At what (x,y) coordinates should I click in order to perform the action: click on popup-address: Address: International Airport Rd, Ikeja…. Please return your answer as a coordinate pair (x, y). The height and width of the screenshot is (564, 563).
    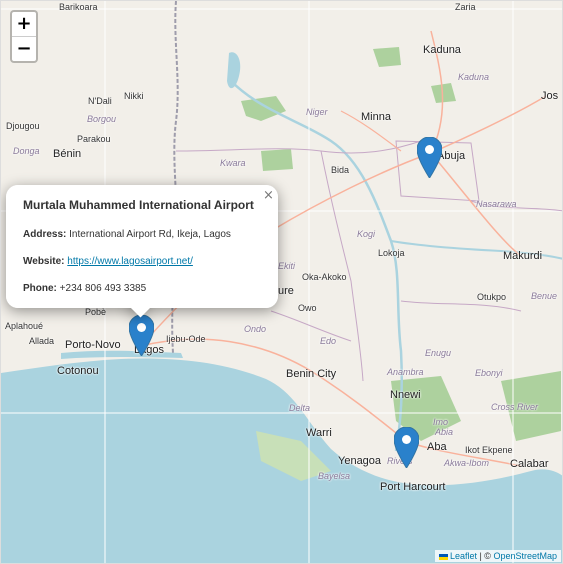
    Looking at the image, I should click on (127, 234).